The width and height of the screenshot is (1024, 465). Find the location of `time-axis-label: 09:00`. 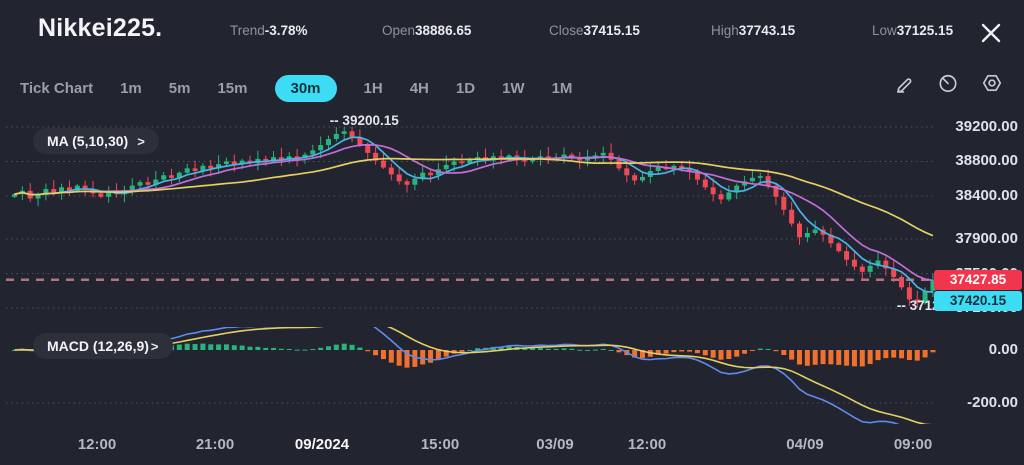

time-axis-label: 09:00 is located at coordinates (913, 444).